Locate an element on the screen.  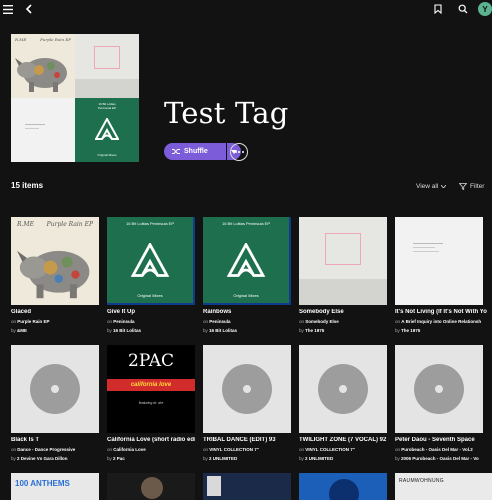
item-artist: 2 Devine Vs Gara Dillon is located at coordinates (42, 458).